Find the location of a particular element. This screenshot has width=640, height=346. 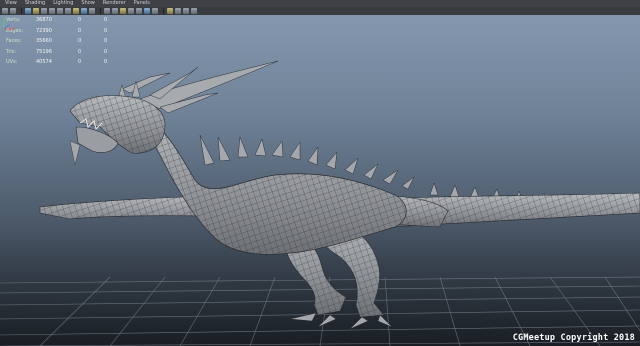

xray-joints-icon is located at coordinates (170, 11).